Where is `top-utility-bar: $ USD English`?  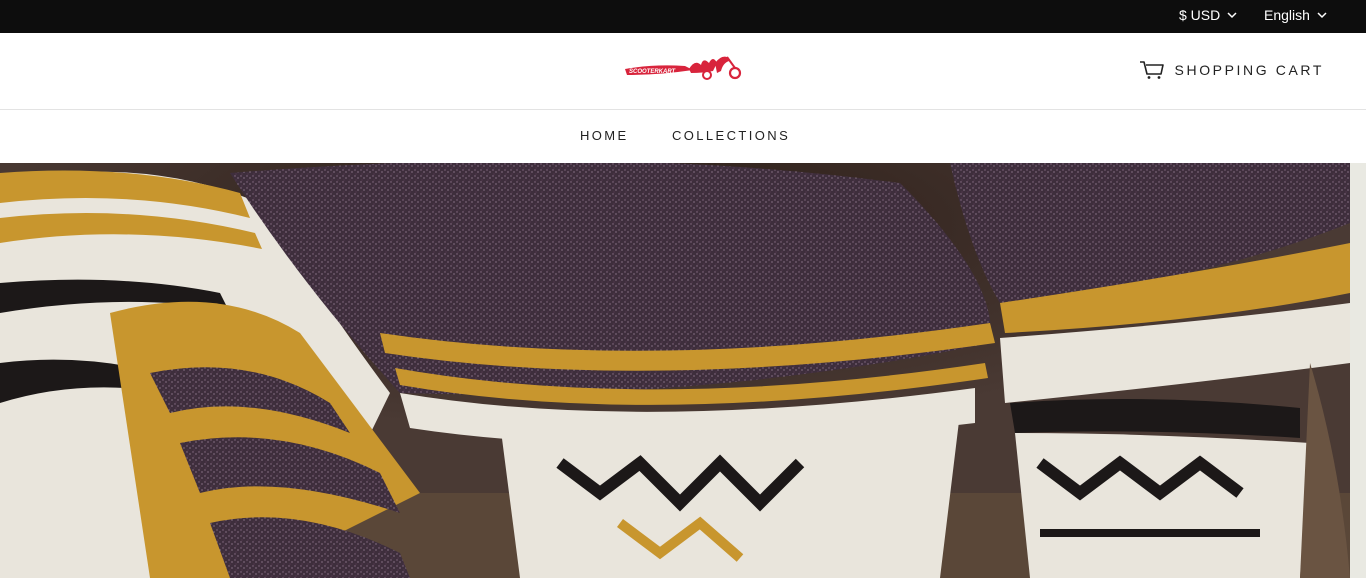
top-utility-bar: $ USD English is located at coordinates (683, 16).